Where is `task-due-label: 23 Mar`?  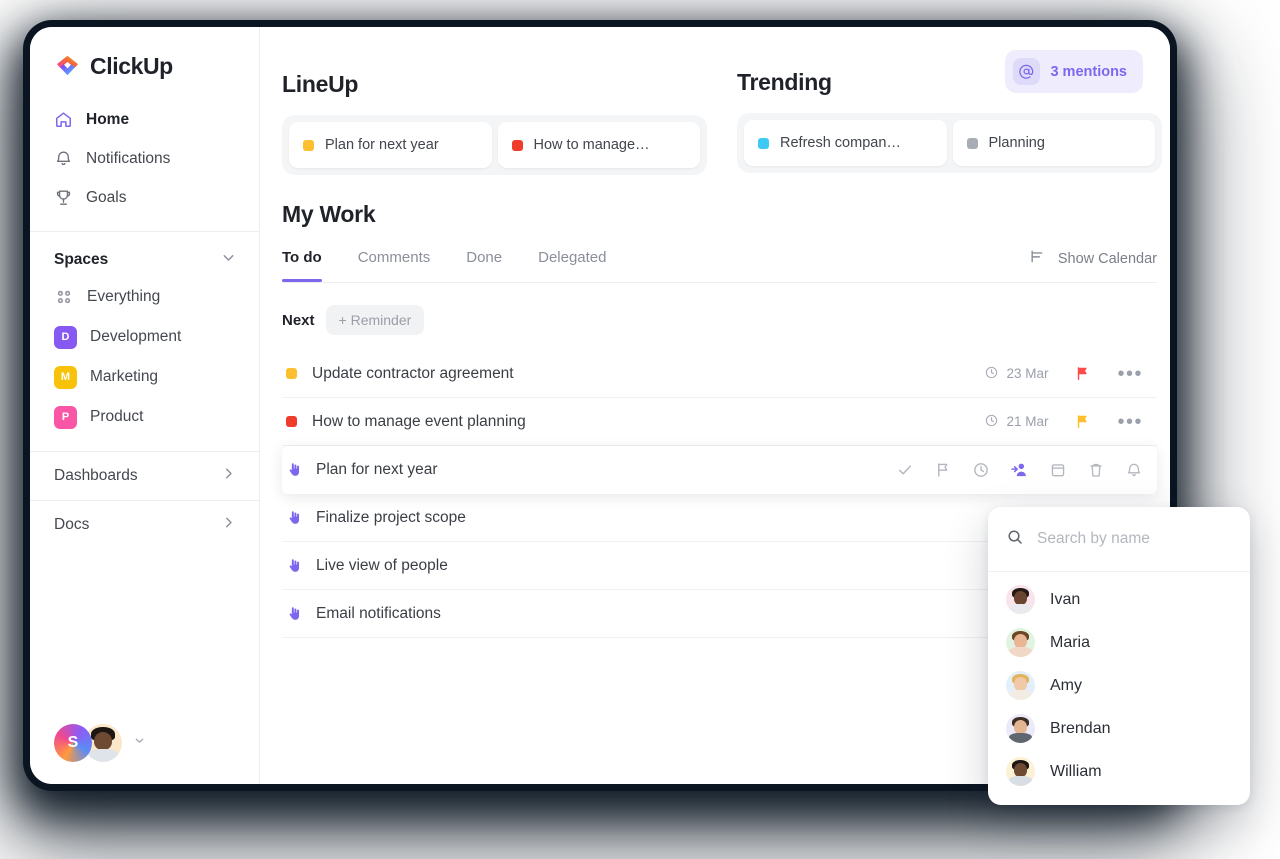 task-due-label: 23 Mar is located at coordinates (1027, 373).